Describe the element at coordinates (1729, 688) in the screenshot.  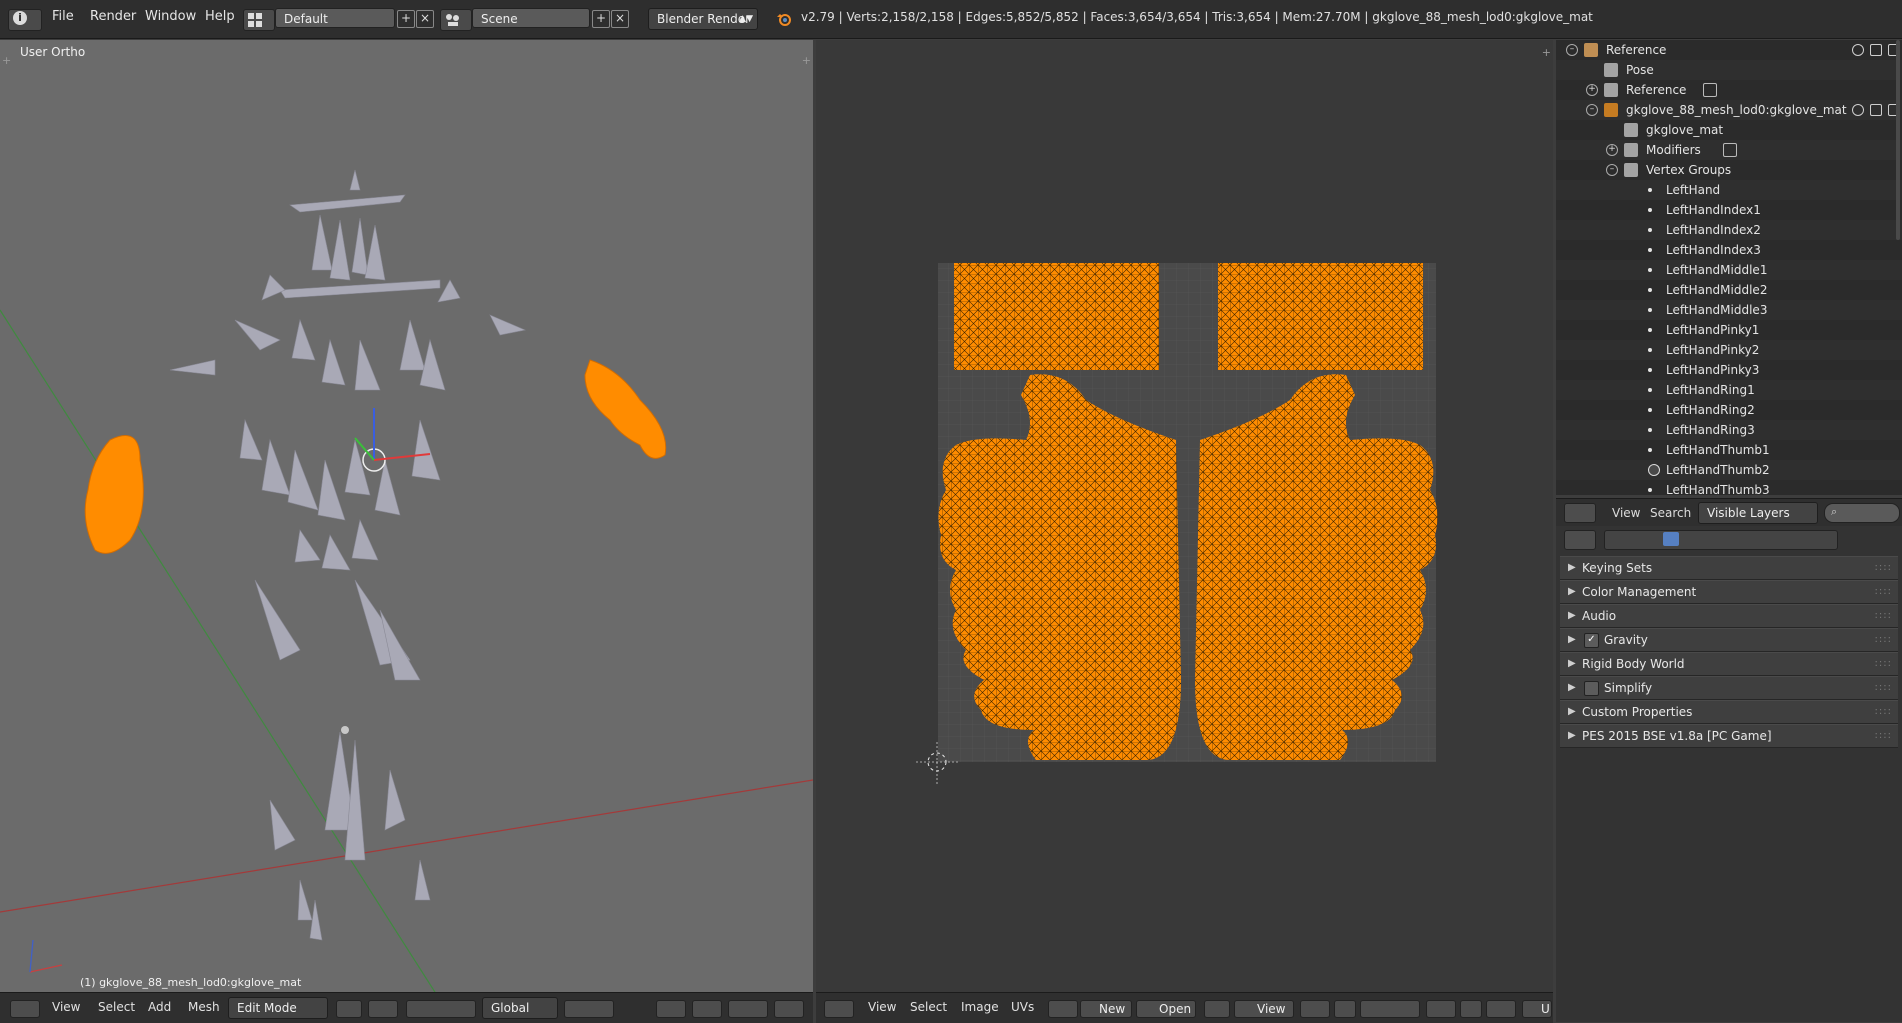
I see `properties-panel: ▶ Simplify::::` at that location.